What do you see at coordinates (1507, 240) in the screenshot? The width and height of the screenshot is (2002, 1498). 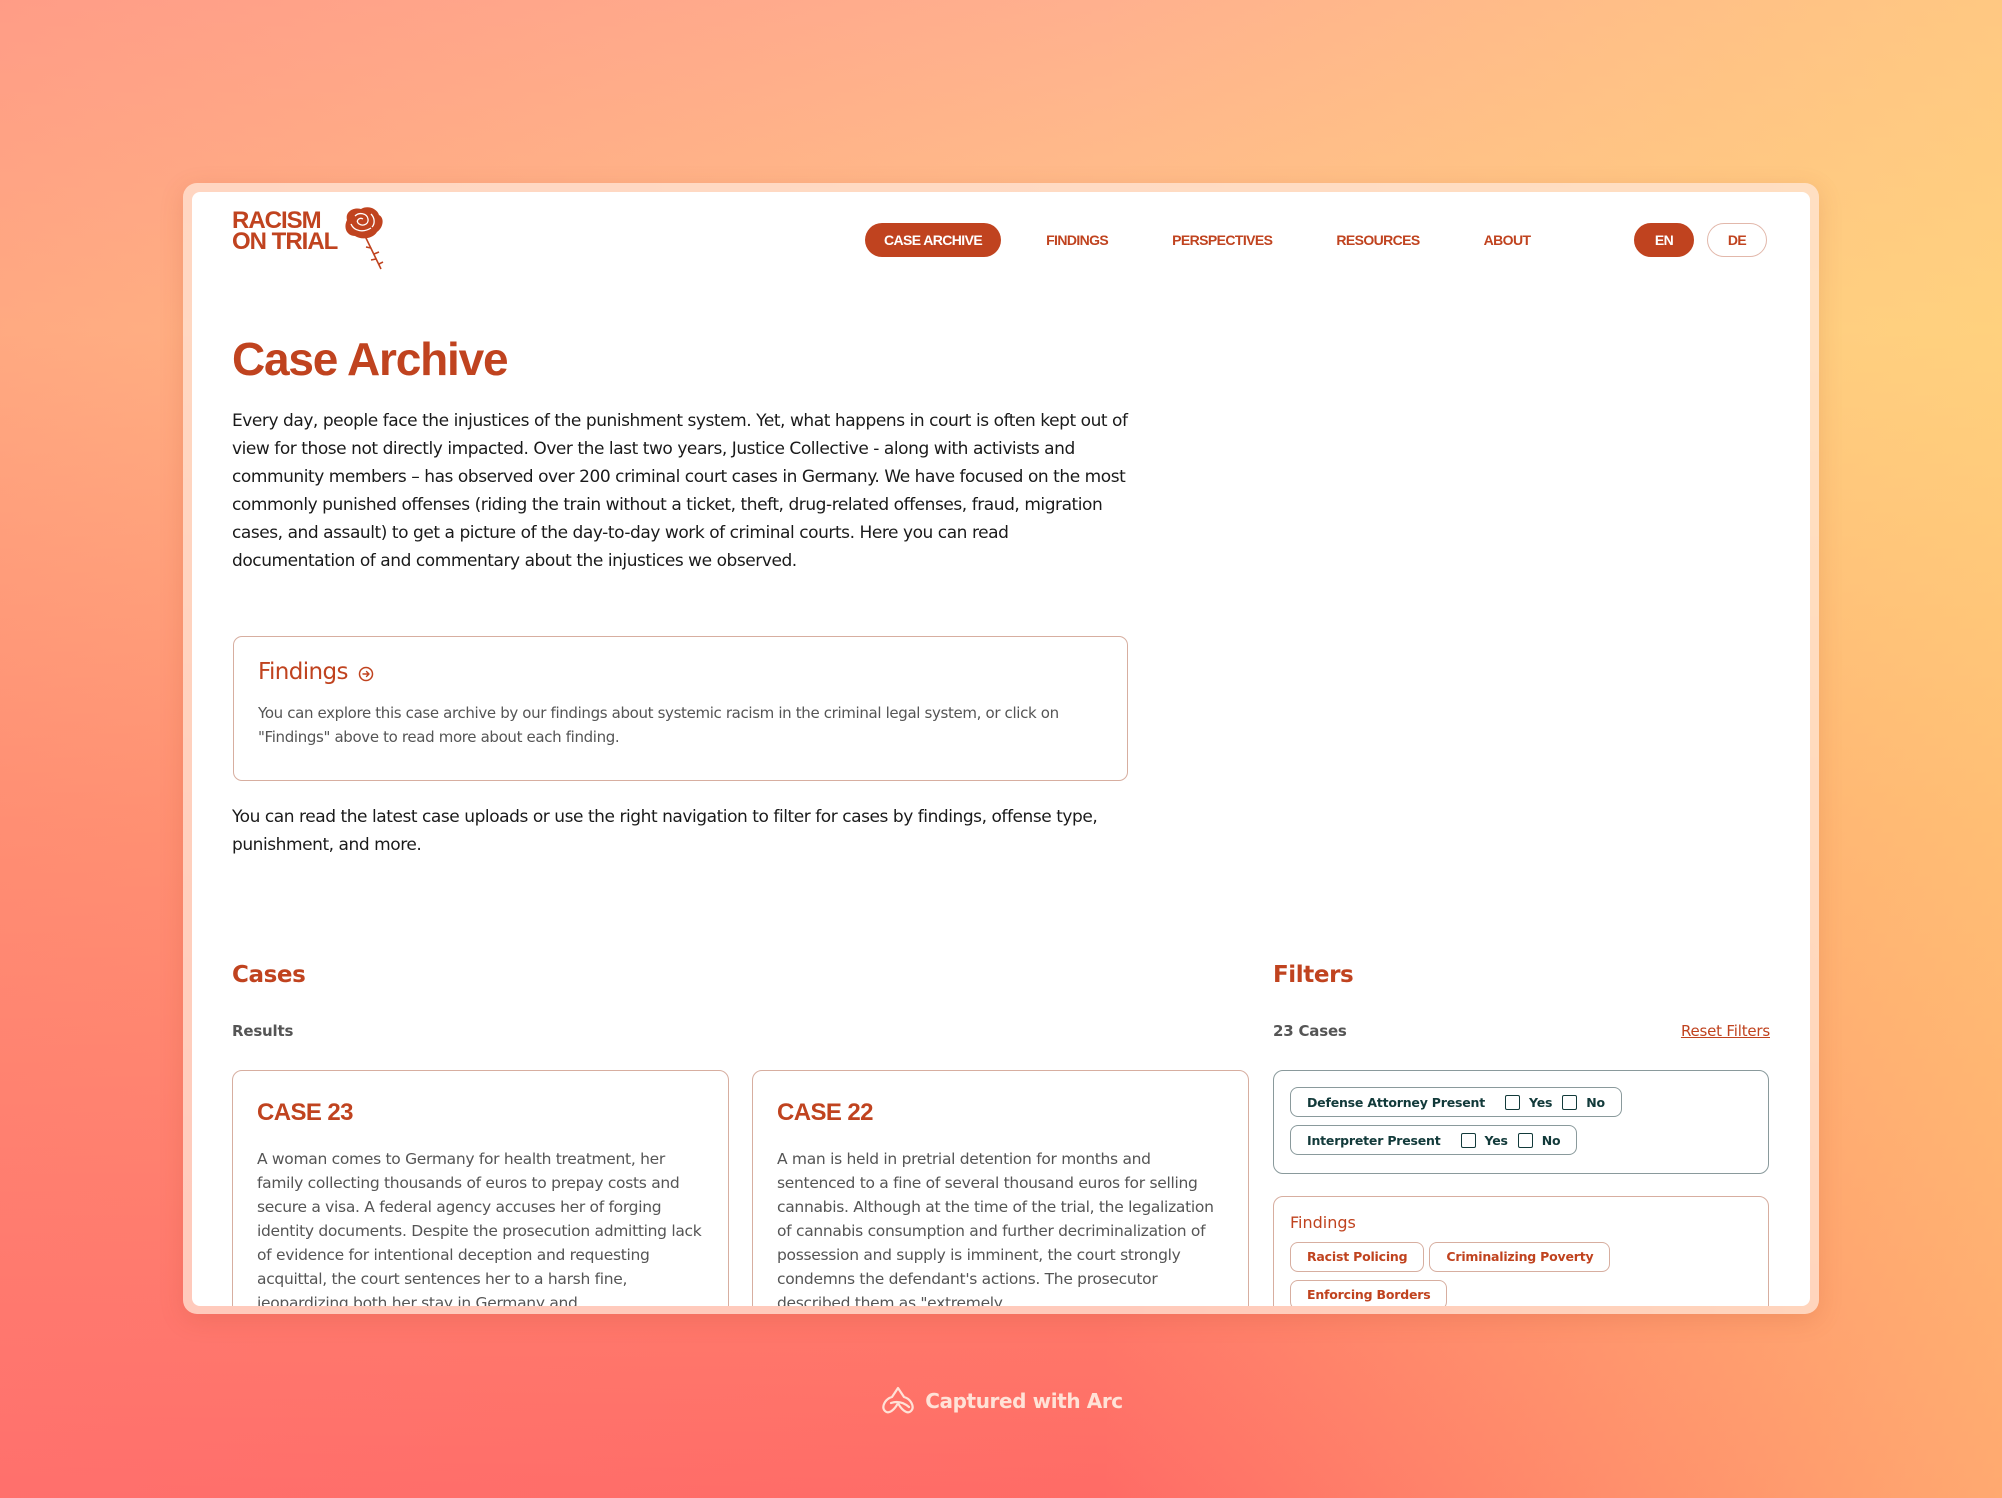 I see `nav-about: ABOUT` at bounding box center [1507, 240].